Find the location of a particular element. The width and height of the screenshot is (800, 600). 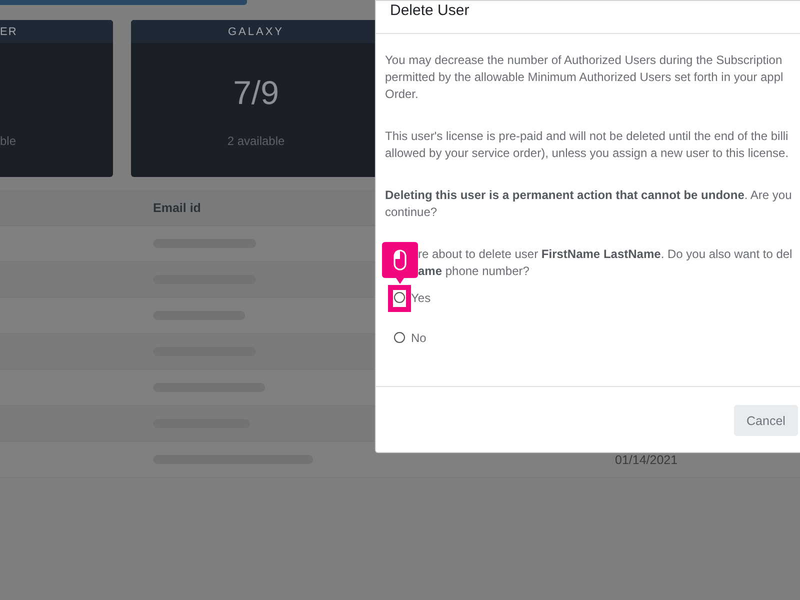

stat-caption: 2 available is located at coordinates (256, 141).